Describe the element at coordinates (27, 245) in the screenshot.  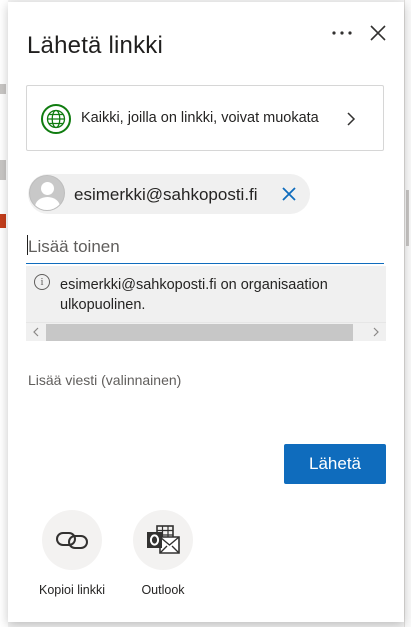
I see `text-caret` at that location.